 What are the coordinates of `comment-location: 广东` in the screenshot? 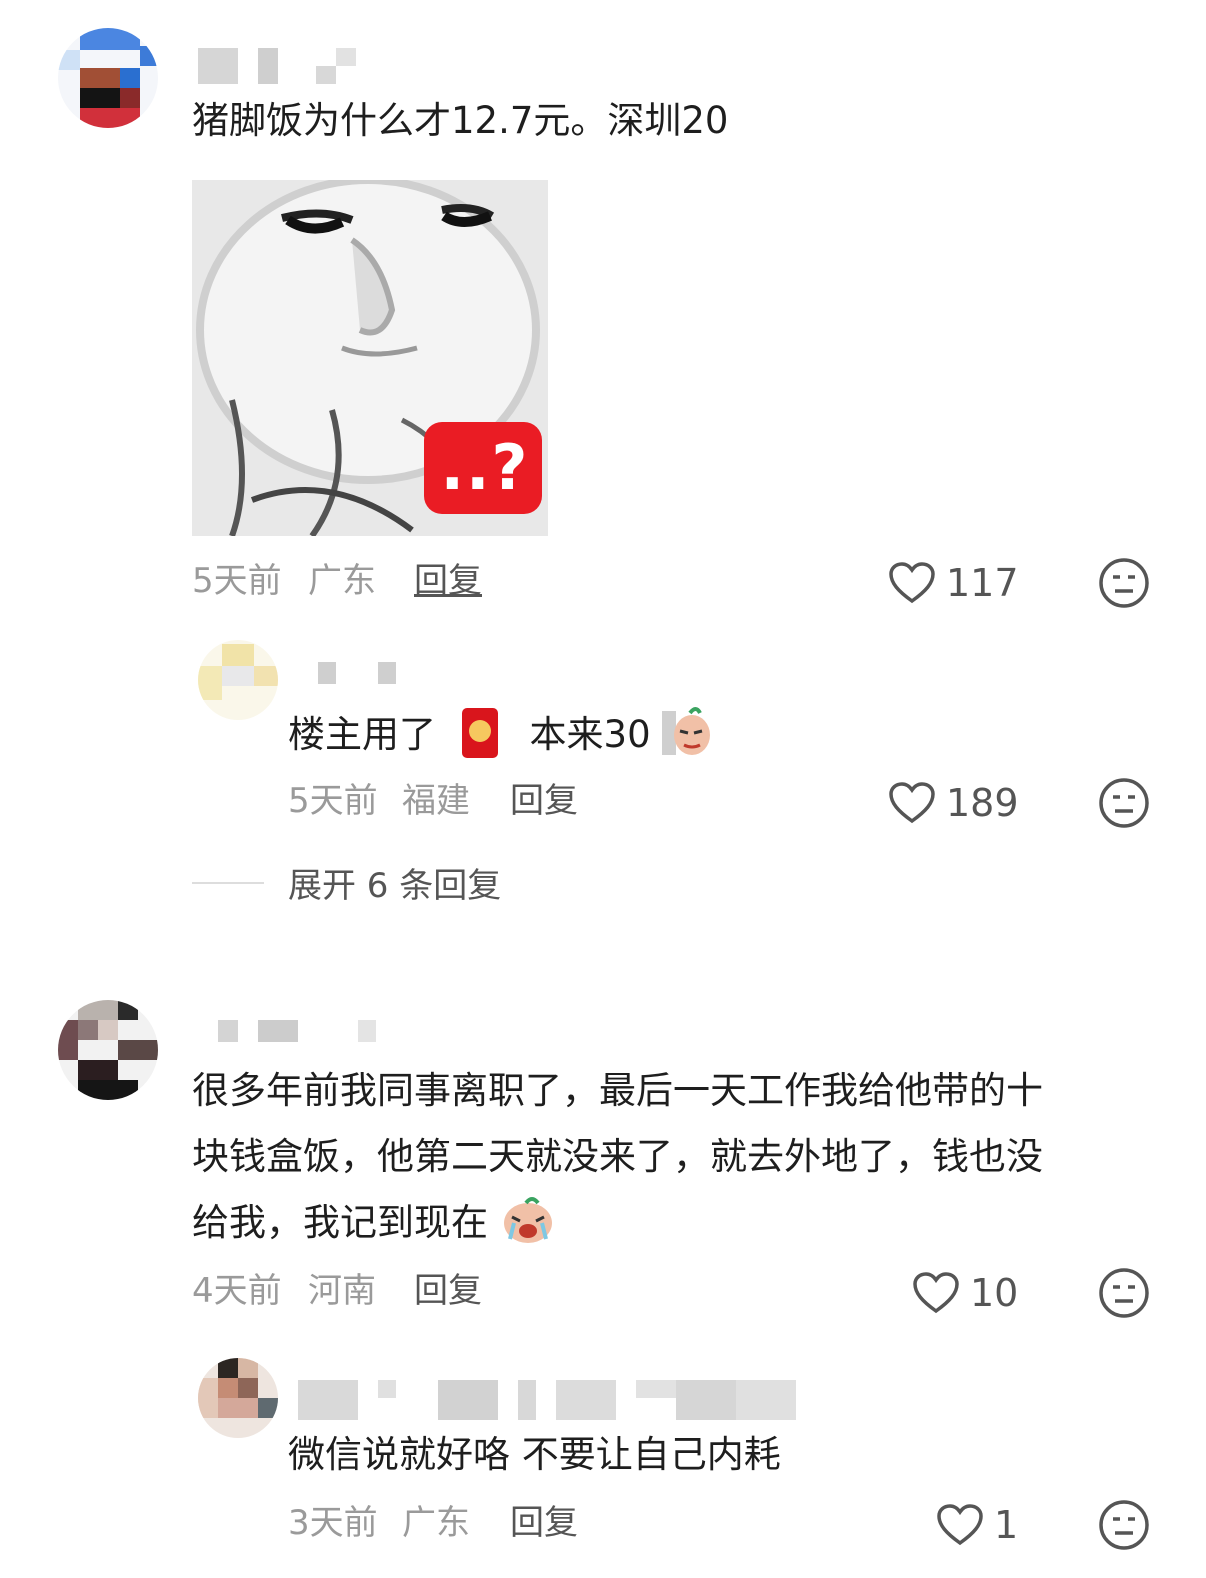 It's located at (342, 581).